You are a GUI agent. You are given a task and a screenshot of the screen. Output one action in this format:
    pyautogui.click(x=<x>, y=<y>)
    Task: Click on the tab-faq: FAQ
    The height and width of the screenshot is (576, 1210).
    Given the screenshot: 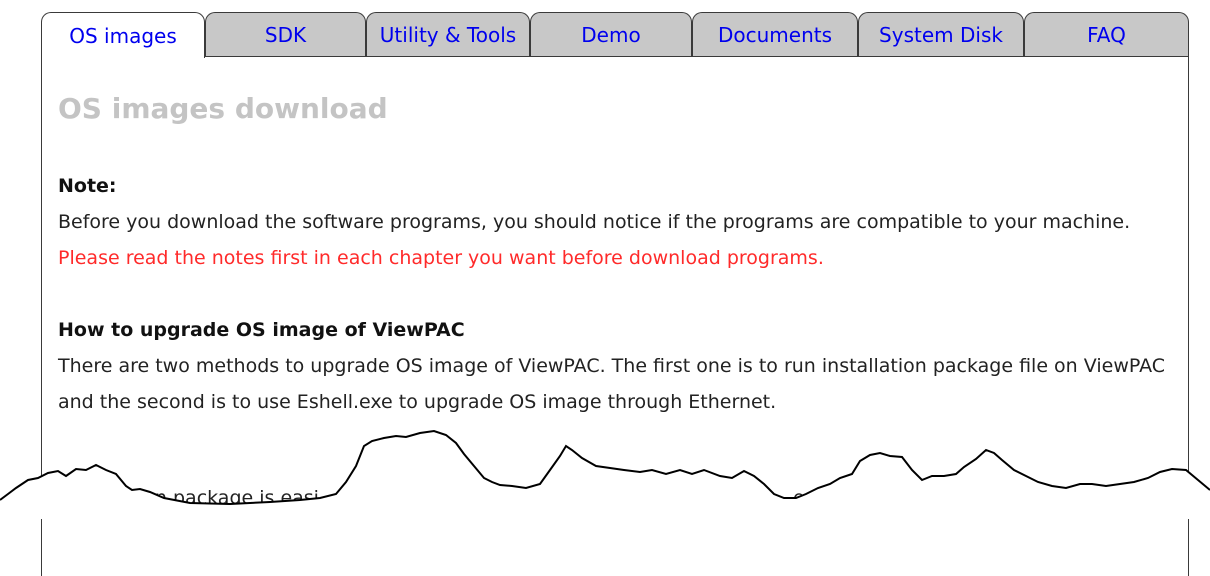 What is the action you would take?
    pyautogui.click(x=1106, y=34)
    